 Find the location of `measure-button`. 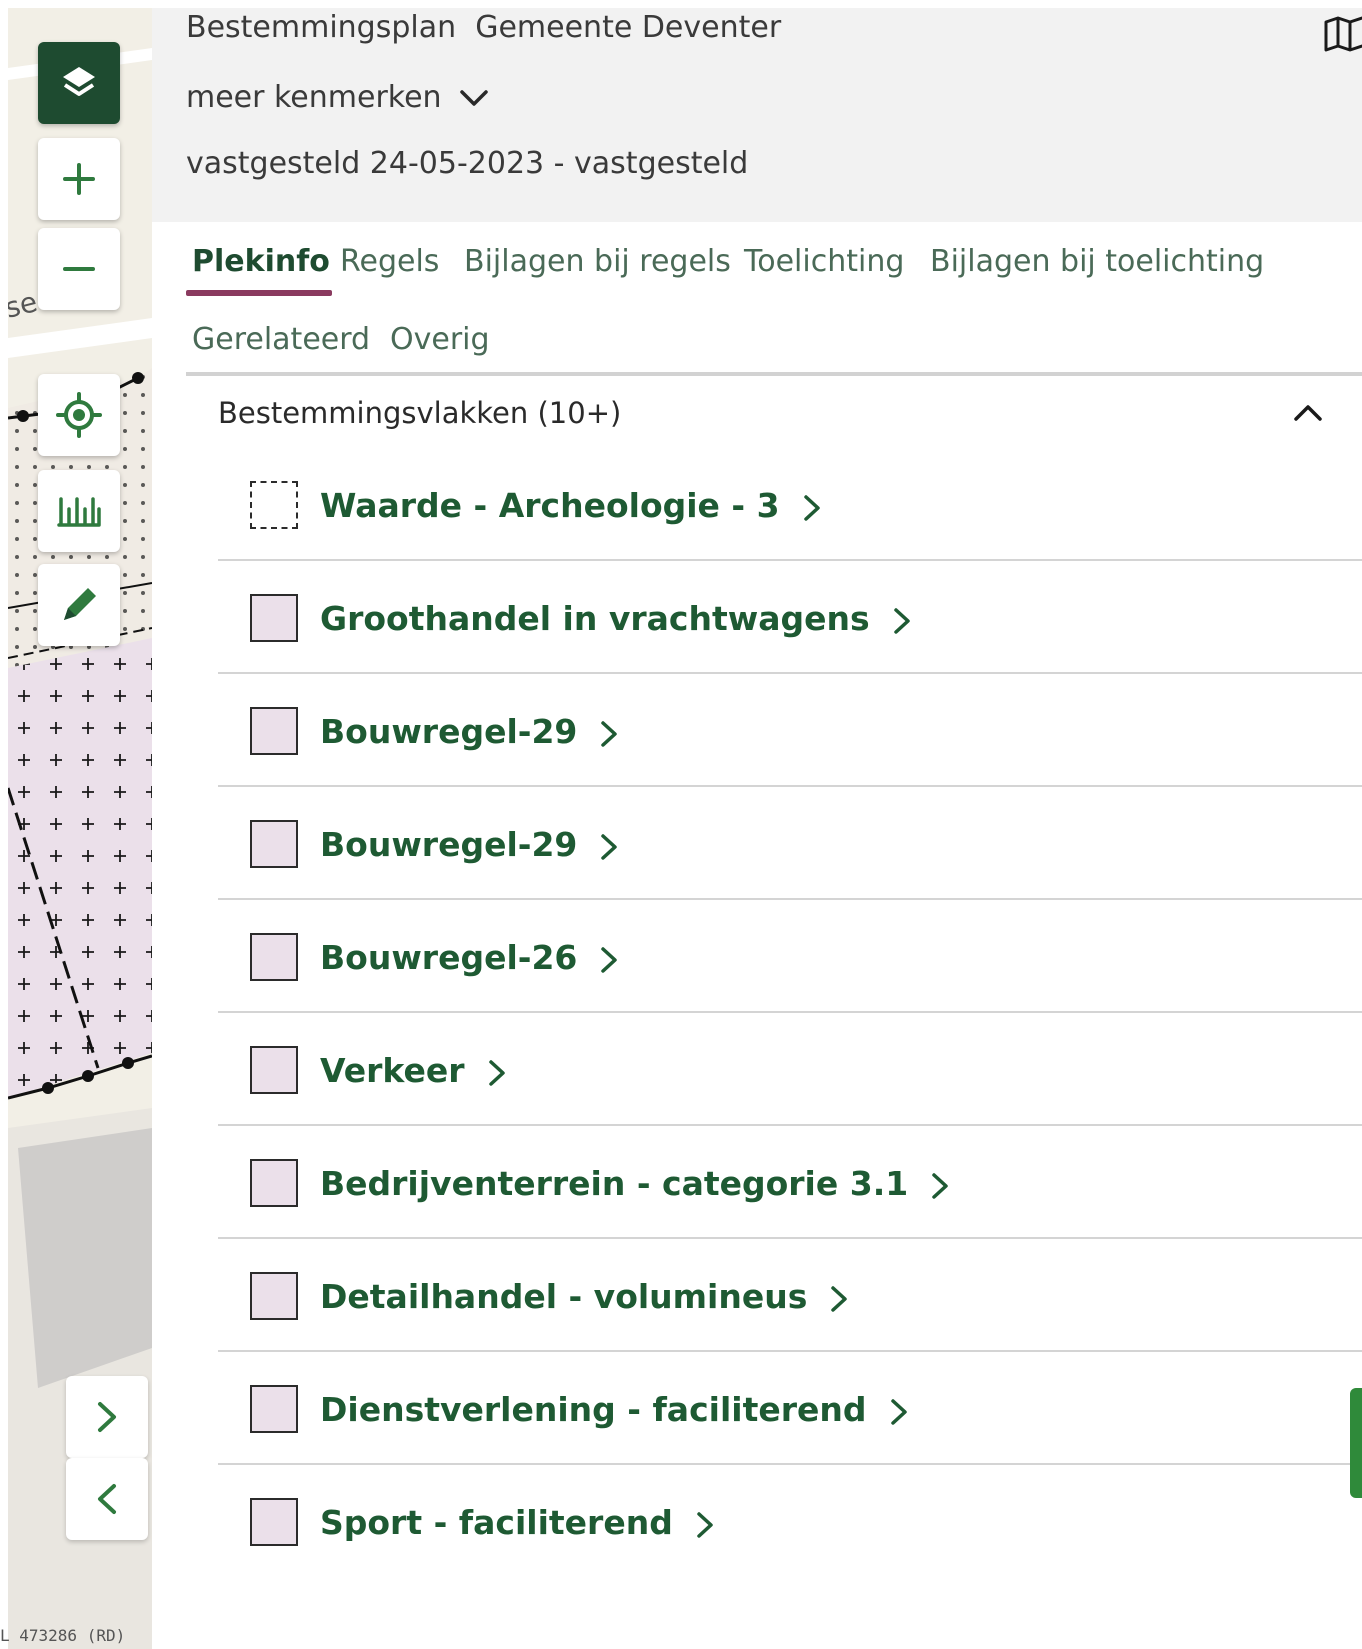

measure-button is located at coordinates (79, 511).